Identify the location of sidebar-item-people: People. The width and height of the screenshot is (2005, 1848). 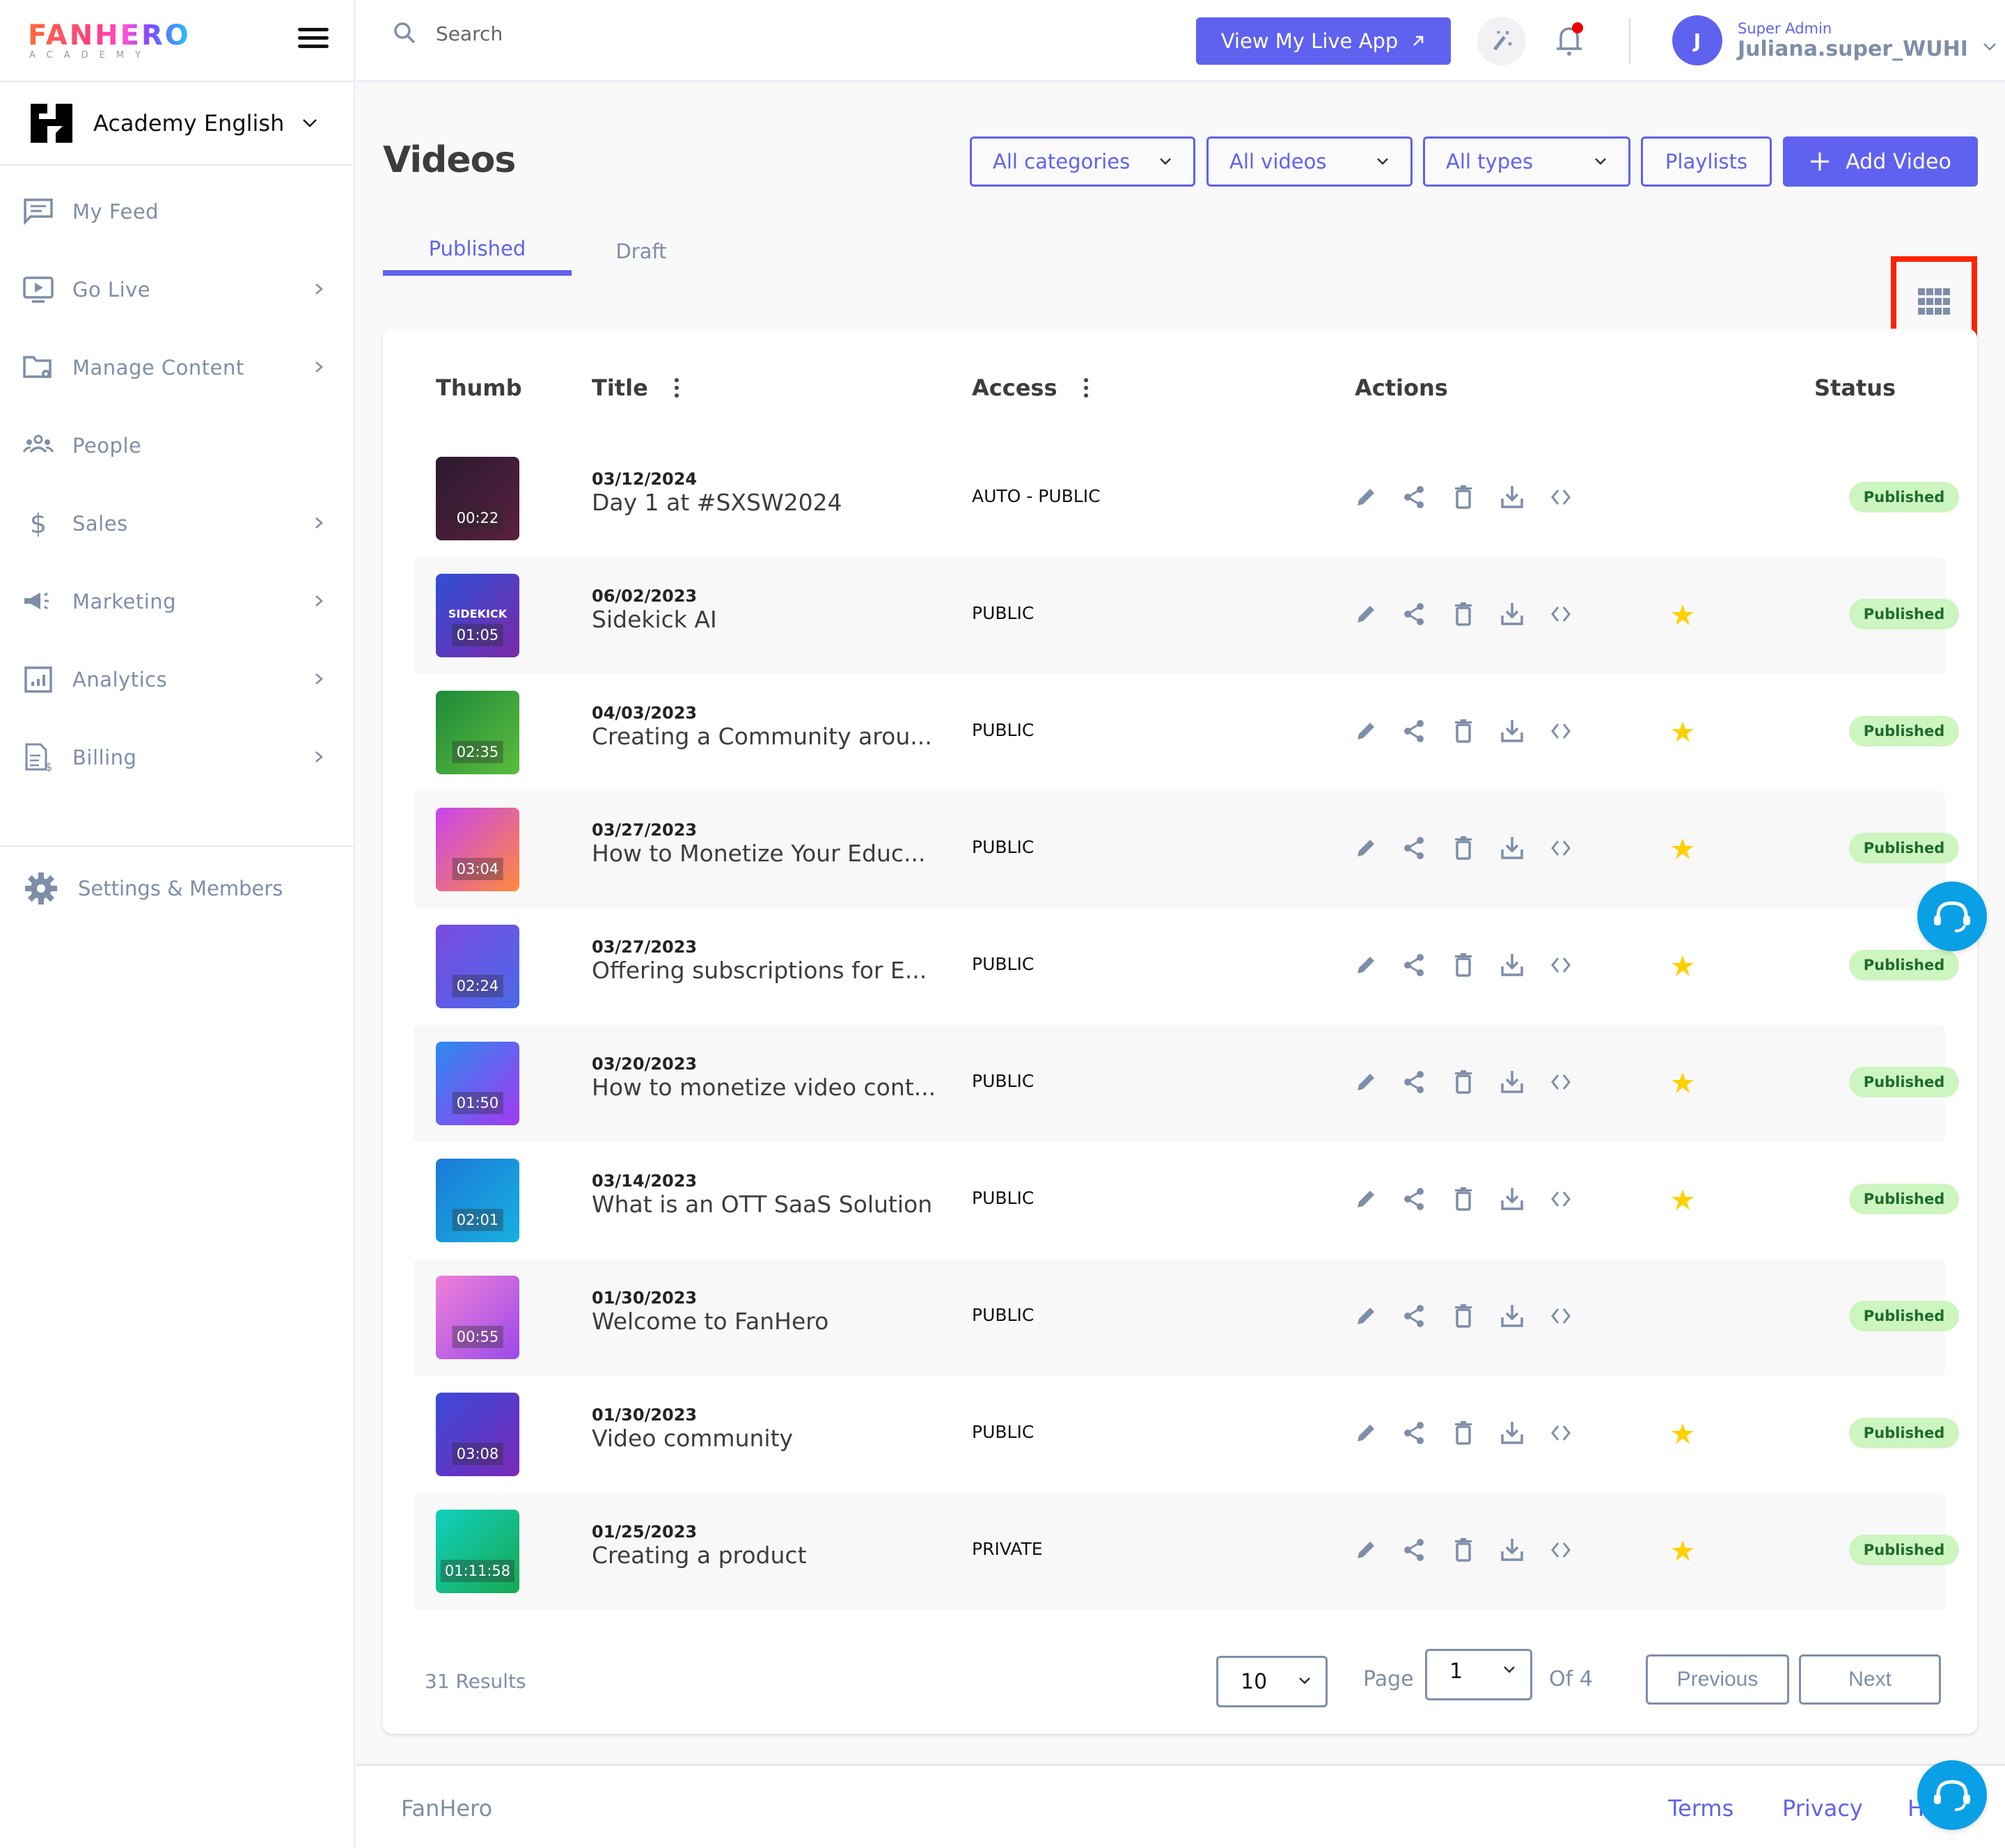
(177, 446).